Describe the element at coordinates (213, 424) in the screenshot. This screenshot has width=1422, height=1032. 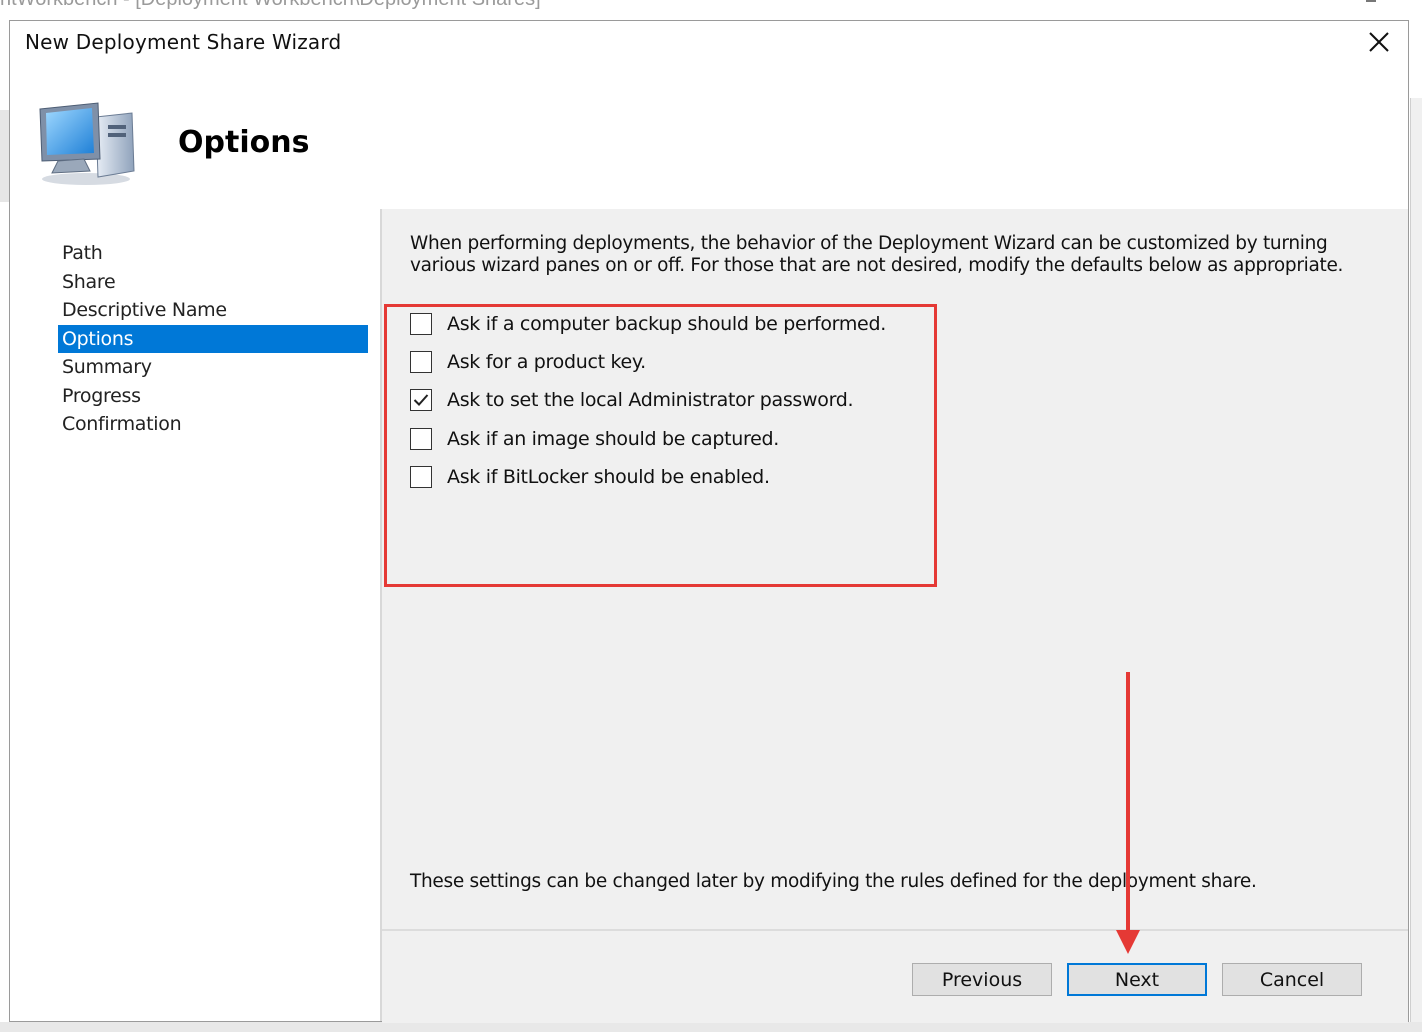
I see `step-confirmation: Confirmation` at that location.